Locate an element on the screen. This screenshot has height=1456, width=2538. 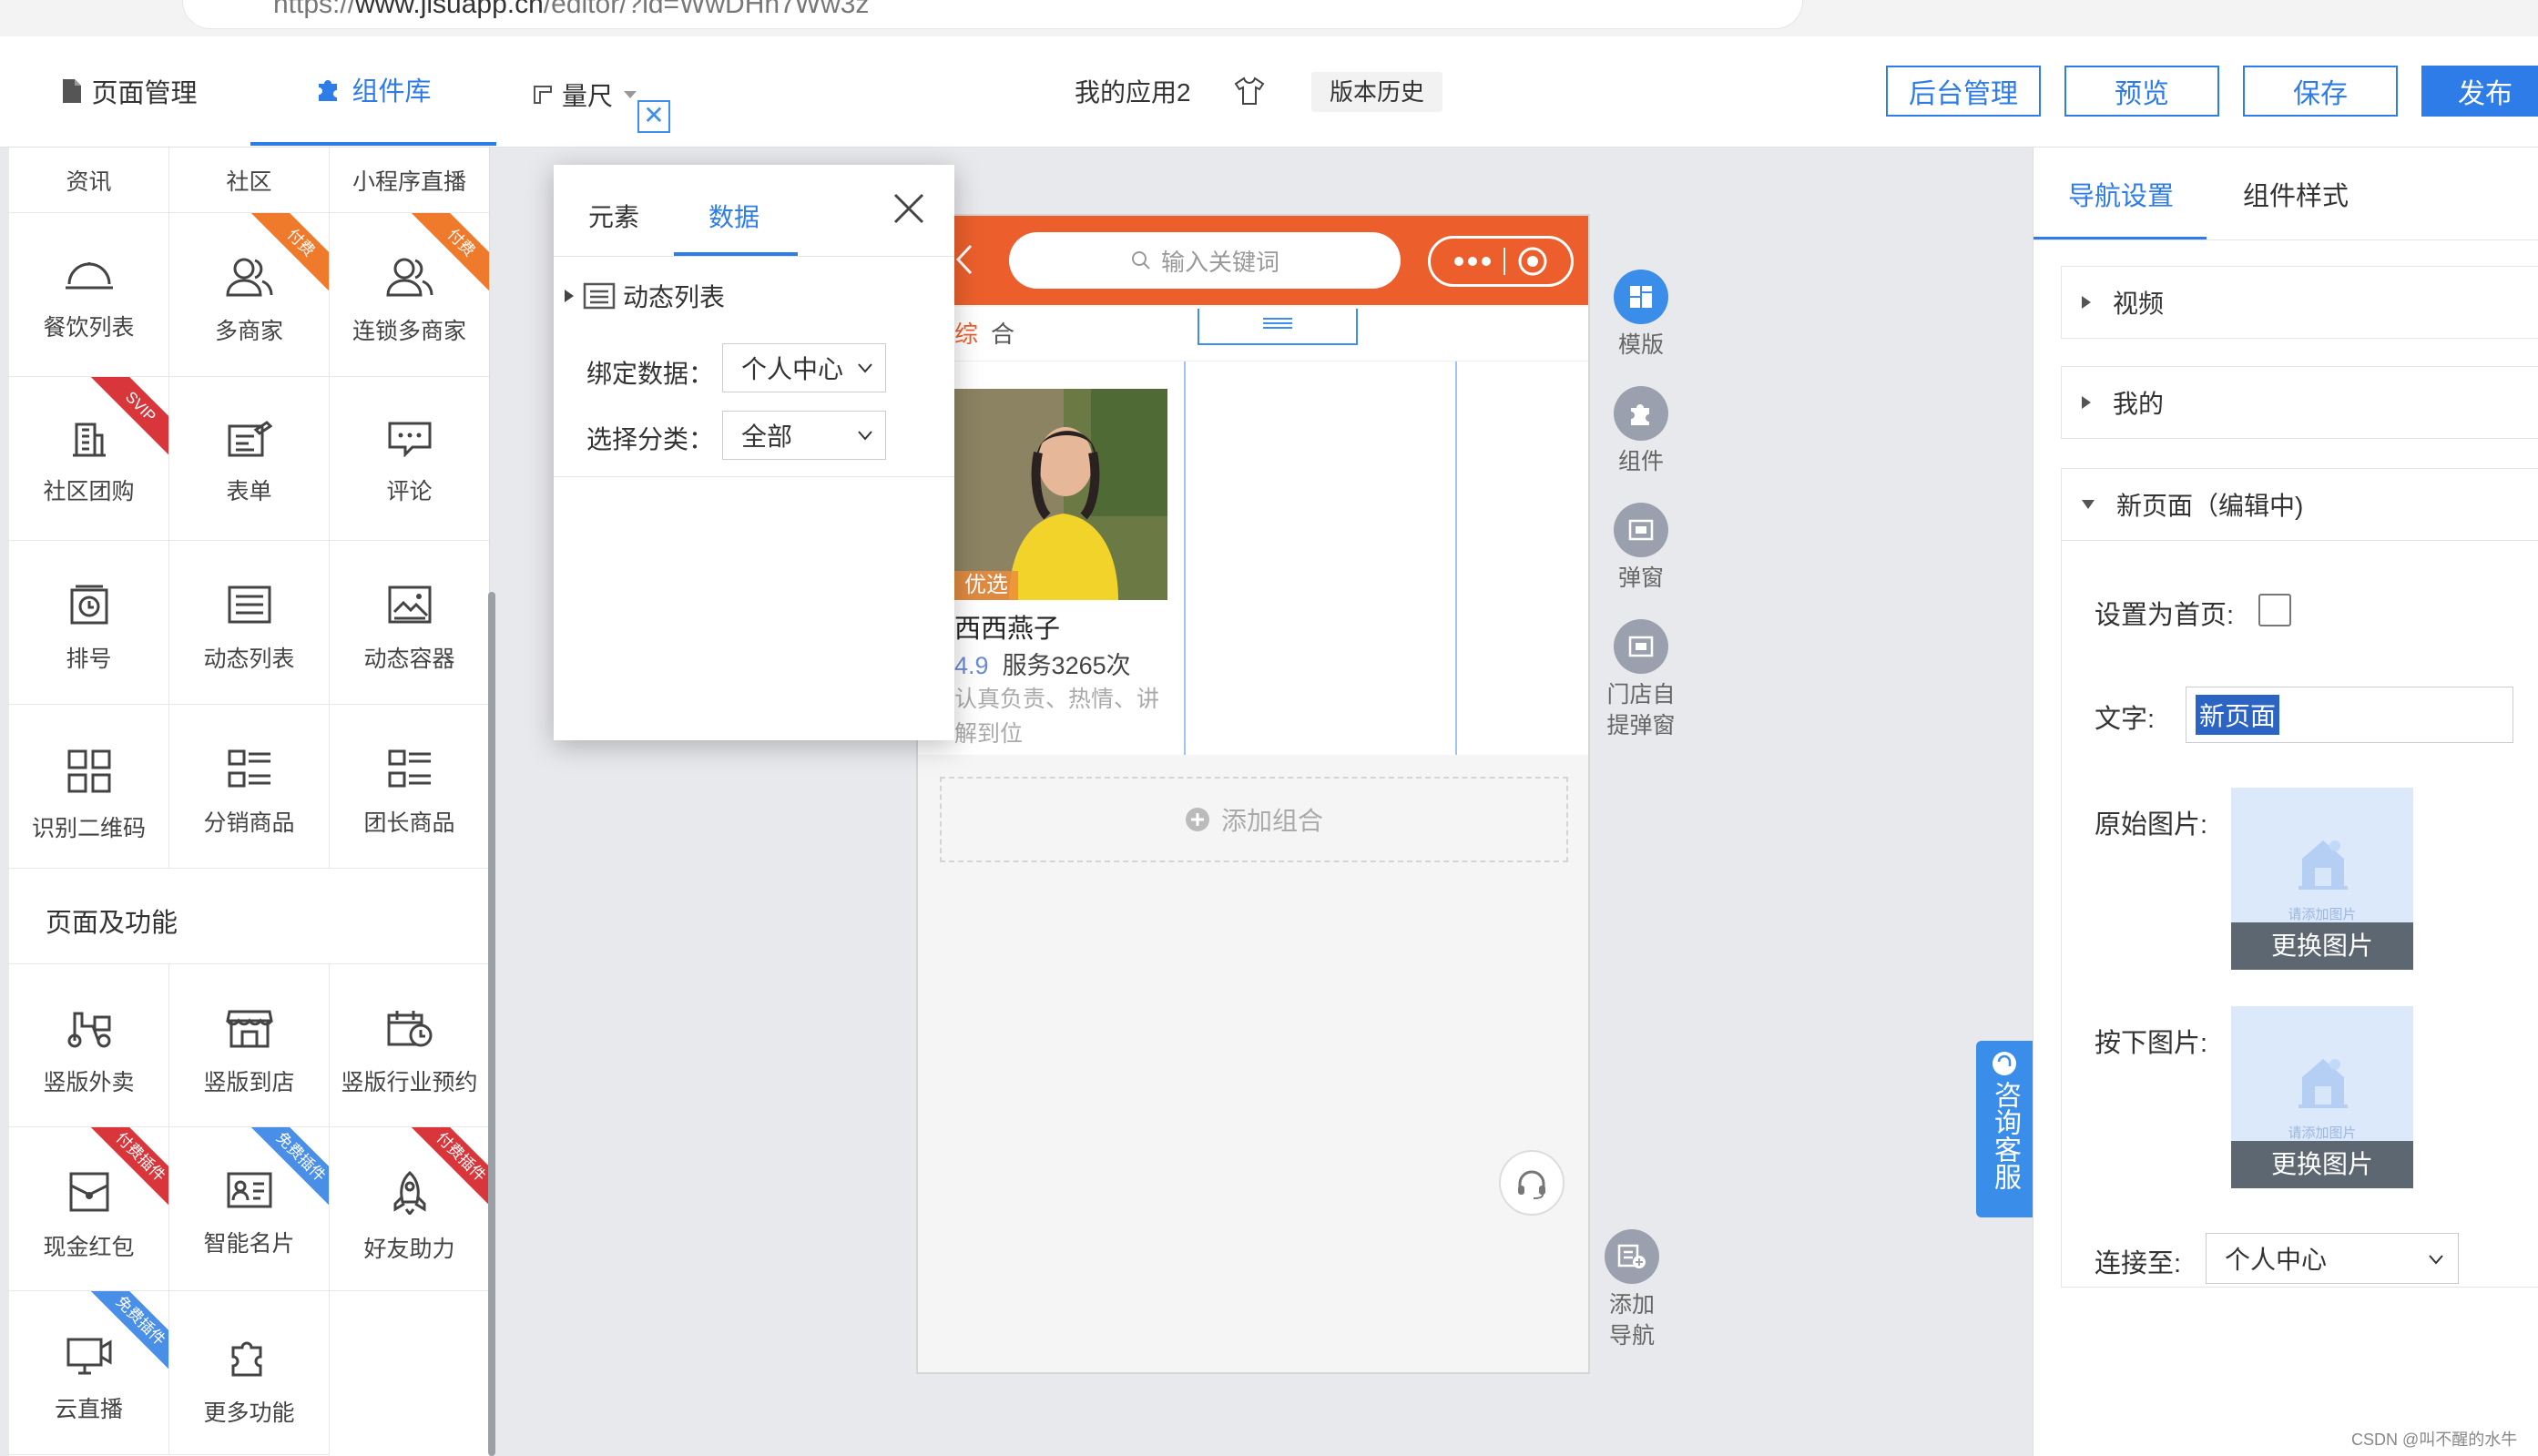
function-vertical-booking: 竖版行业预约 is located at coordinates (409, 1045).